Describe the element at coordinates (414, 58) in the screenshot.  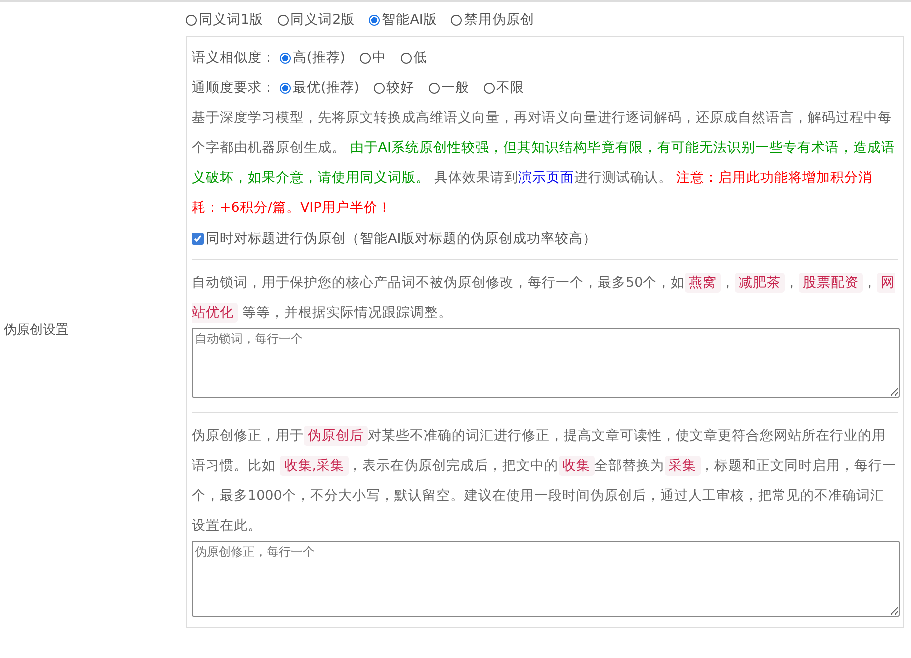
I see `radio-option: 低` at that location.